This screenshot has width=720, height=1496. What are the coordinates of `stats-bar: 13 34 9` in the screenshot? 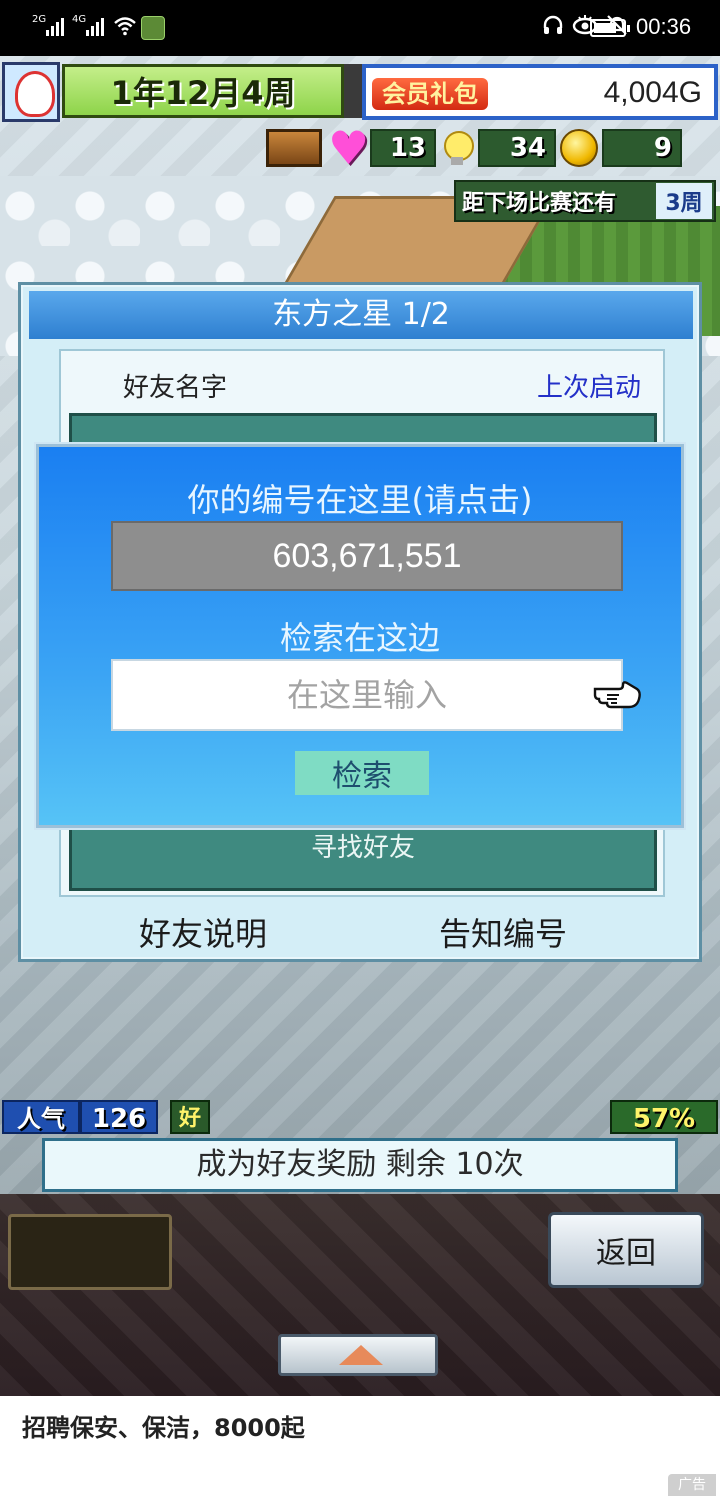 It's located at (493, 148).